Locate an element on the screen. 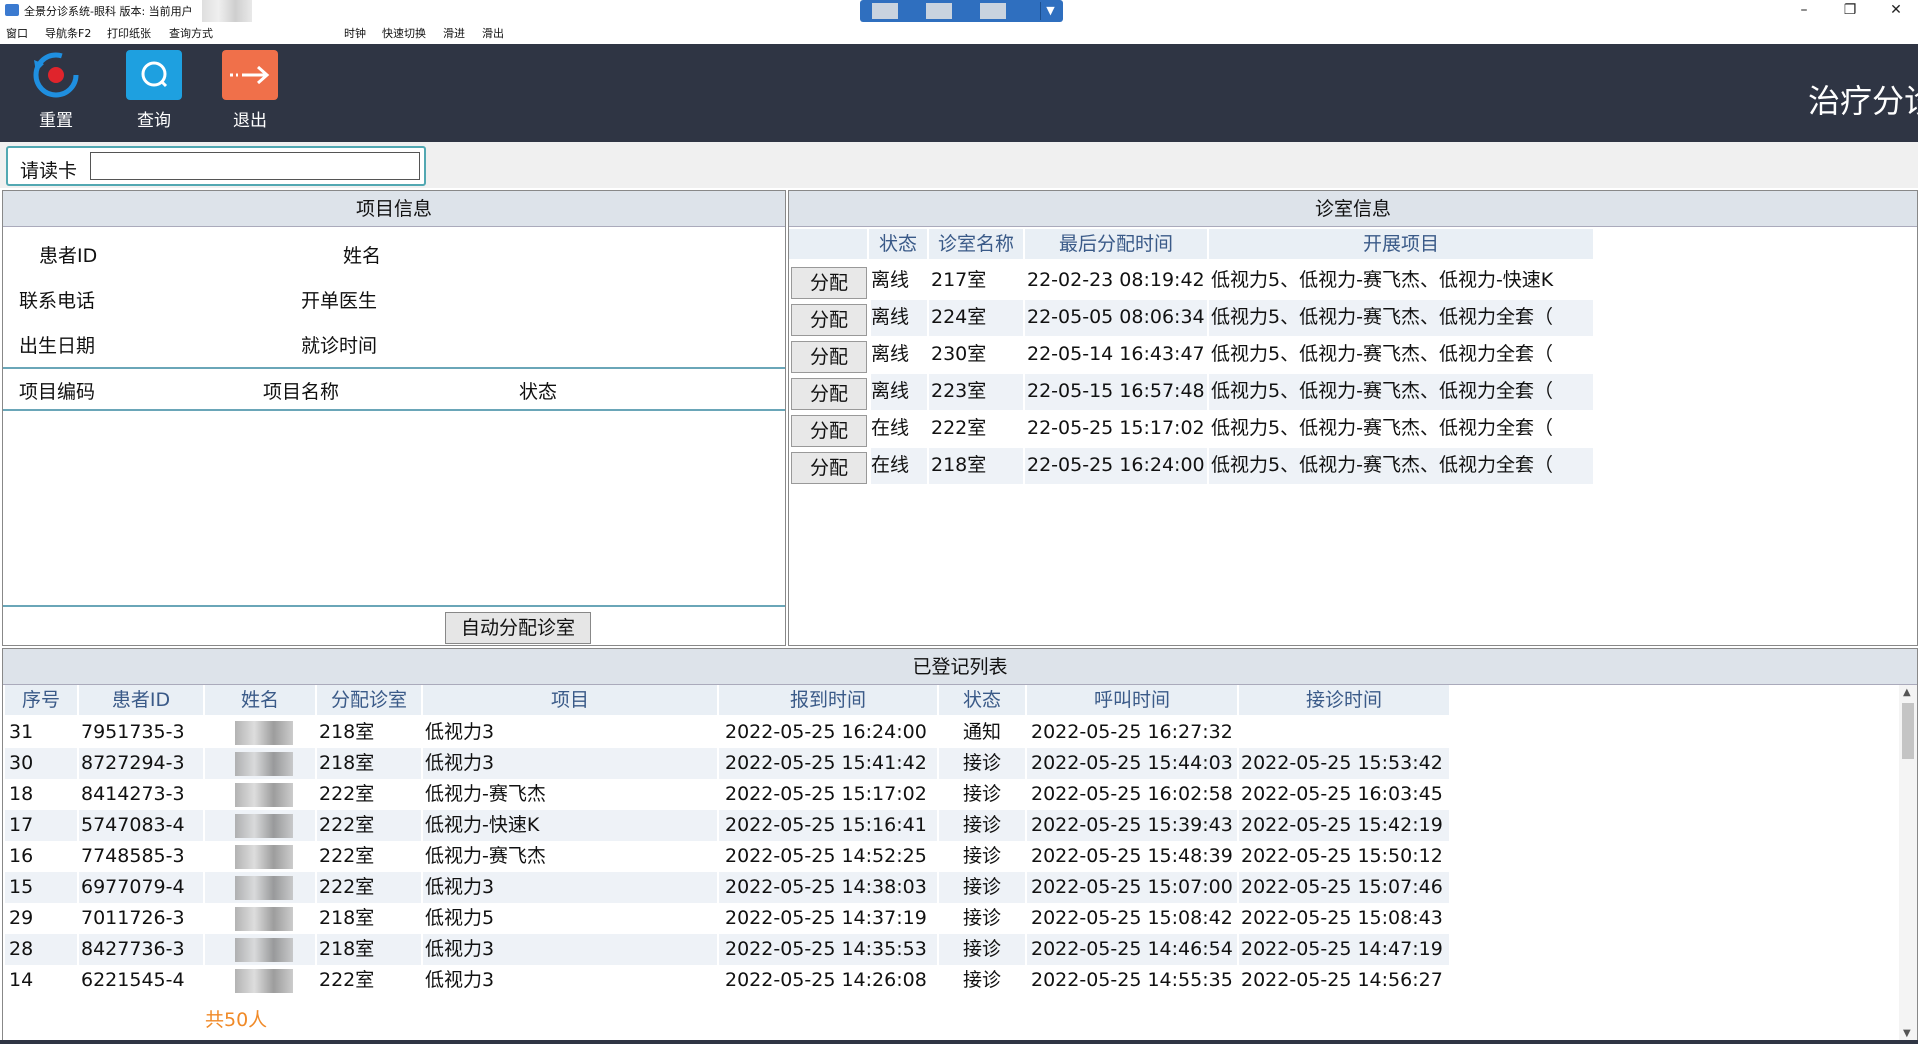  item-name: 低视力5 is located at coordinates (570, 918).